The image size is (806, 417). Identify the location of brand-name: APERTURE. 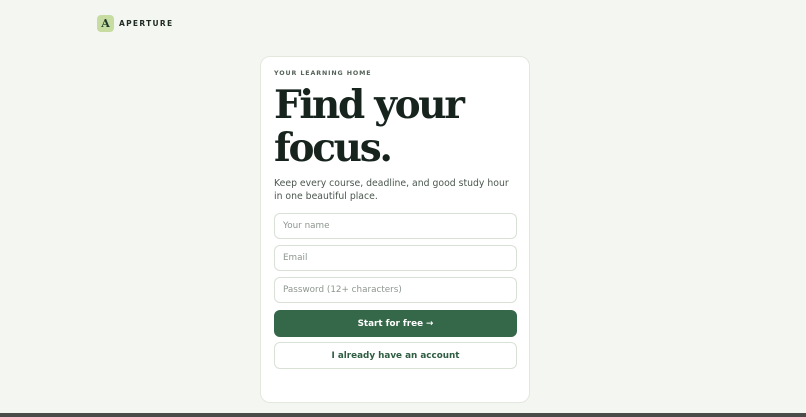
(146, 23).